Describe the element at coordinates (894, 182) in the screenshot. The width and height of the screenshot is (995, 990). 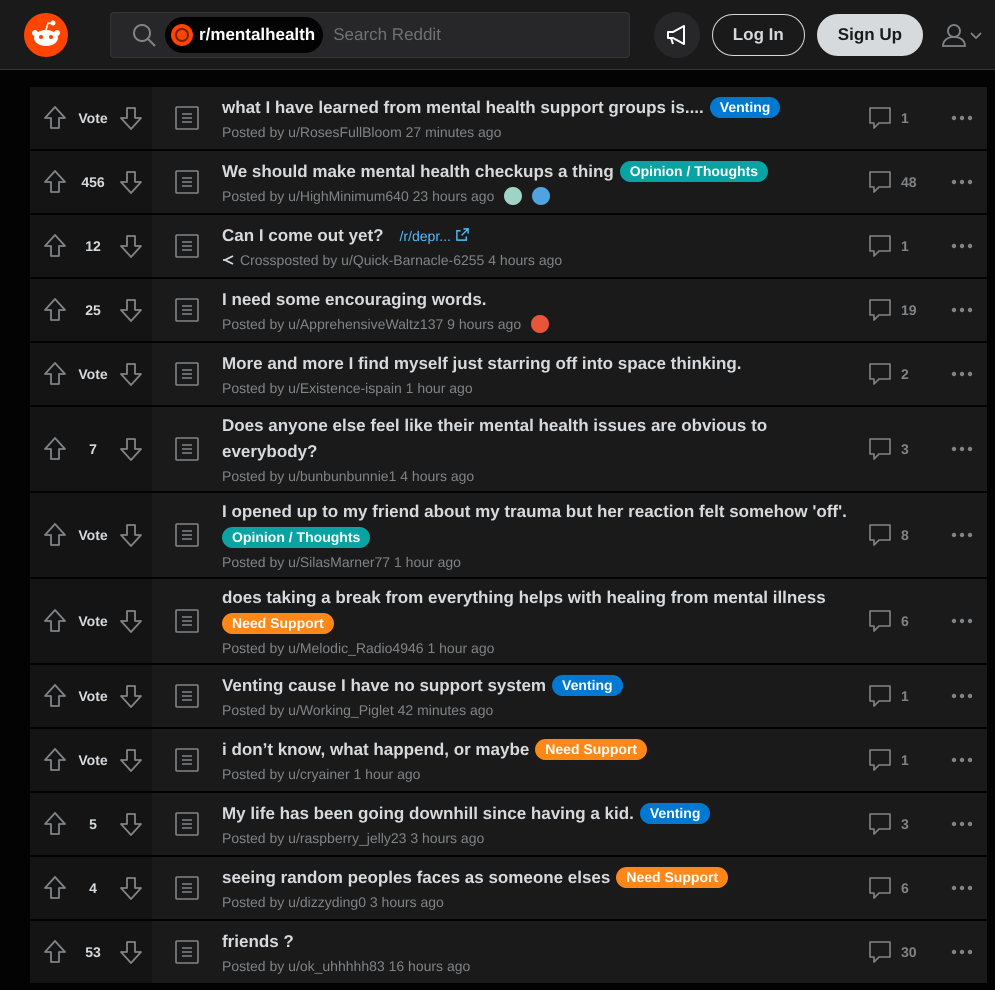
I see `comments-button: 48` at that location.